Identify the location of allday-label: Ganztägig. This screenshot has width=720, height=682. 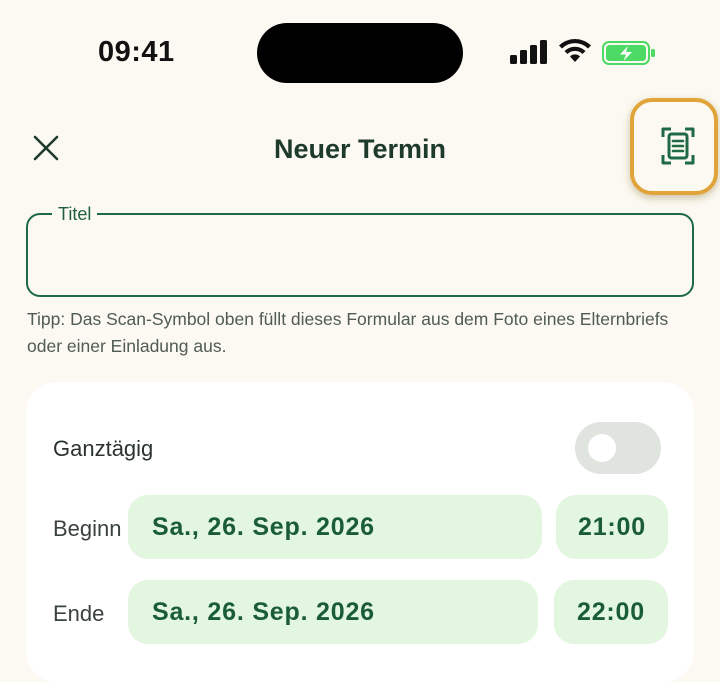
(103, 448).